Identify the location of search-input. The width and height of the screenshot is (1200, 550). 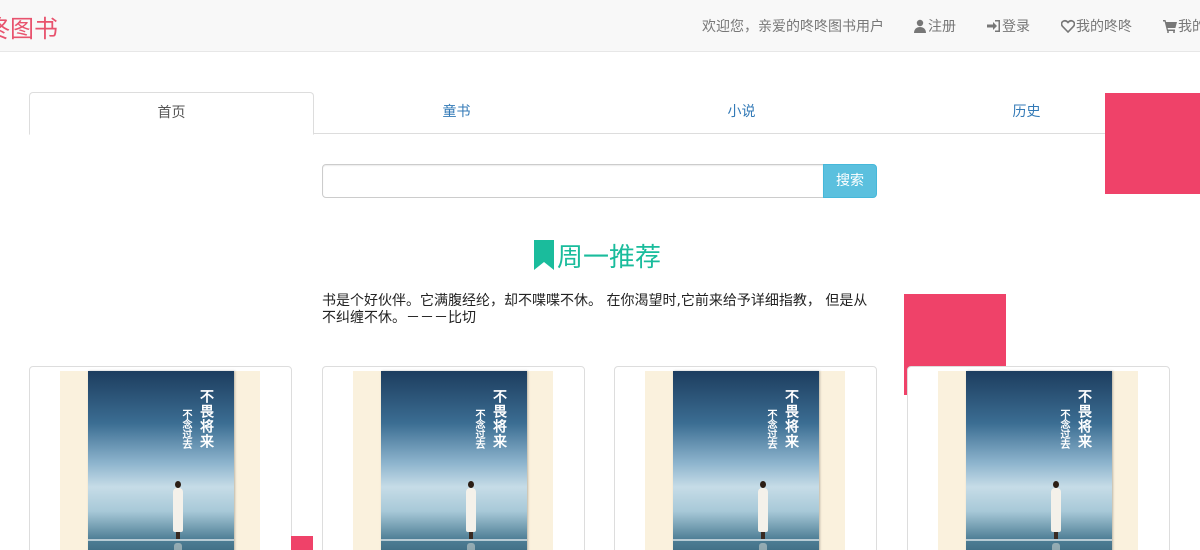
(573, 181).